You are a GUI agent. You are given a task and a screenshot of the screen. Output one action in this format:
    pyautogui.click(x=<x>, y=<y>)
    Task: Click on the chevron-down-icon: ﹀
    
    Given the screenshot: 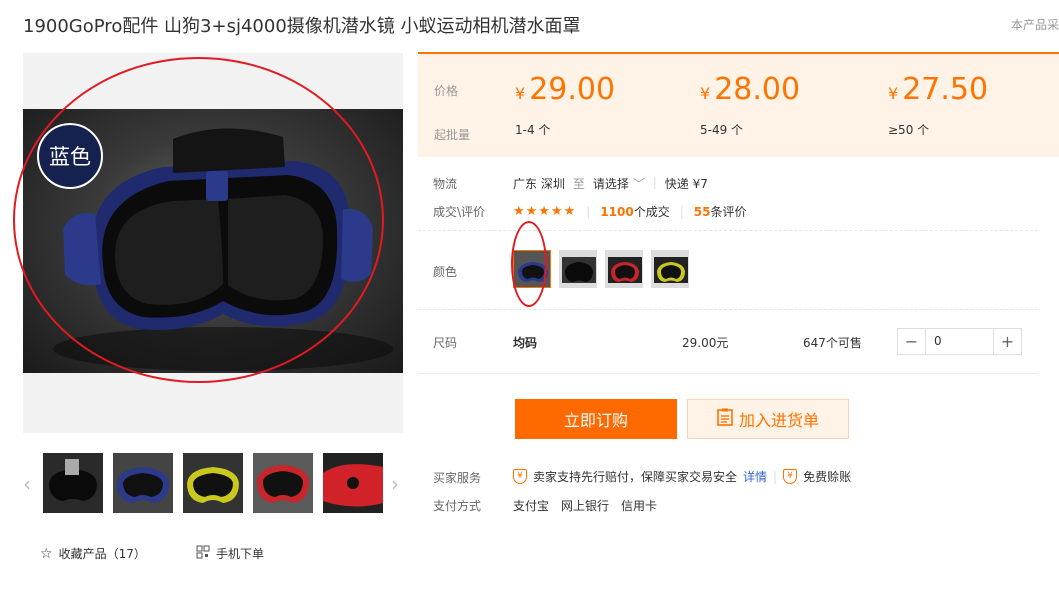 What is the action you would take?
    pyautogui.click(x=638, y=184)
    